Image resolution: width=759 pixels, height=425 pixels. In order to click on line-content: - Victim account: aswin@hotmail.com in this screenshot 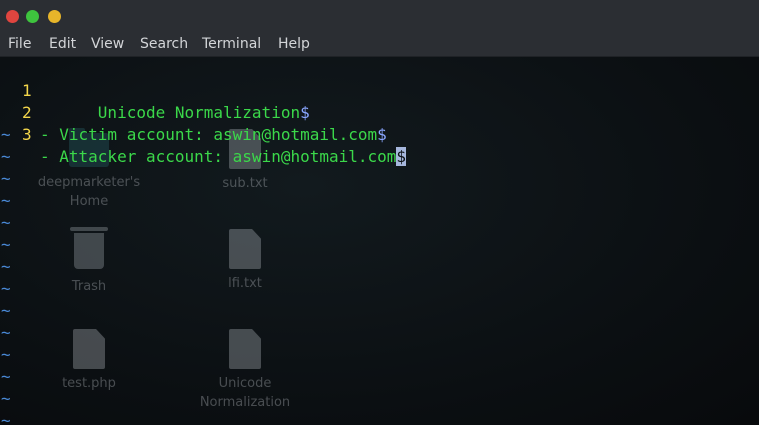, I will do `click(209, 134)`.